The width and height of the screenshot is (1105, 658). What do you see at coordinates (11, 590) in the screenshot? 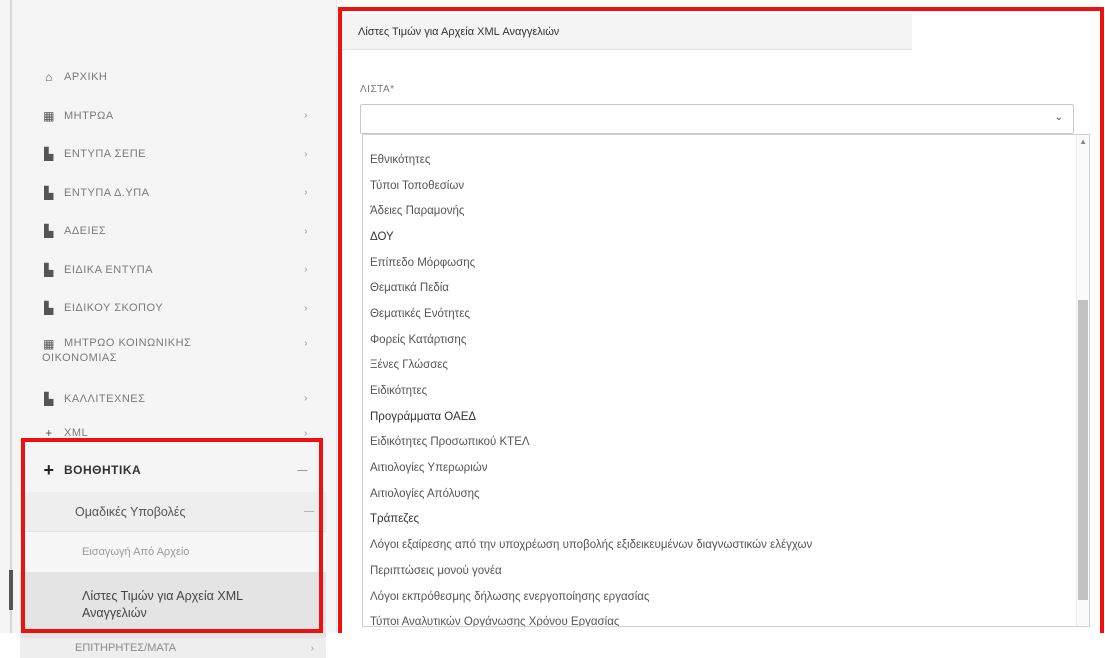
I see `sidebar-scroll-indicator` at bounding box center [11, 590].